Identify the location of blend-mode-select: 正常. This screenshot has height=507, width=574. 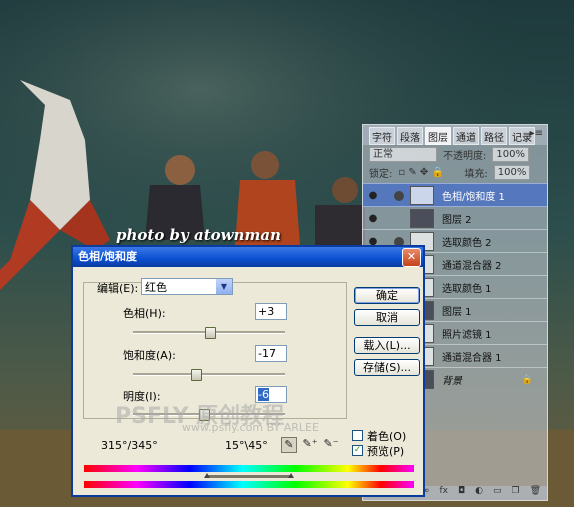
(403, 154).